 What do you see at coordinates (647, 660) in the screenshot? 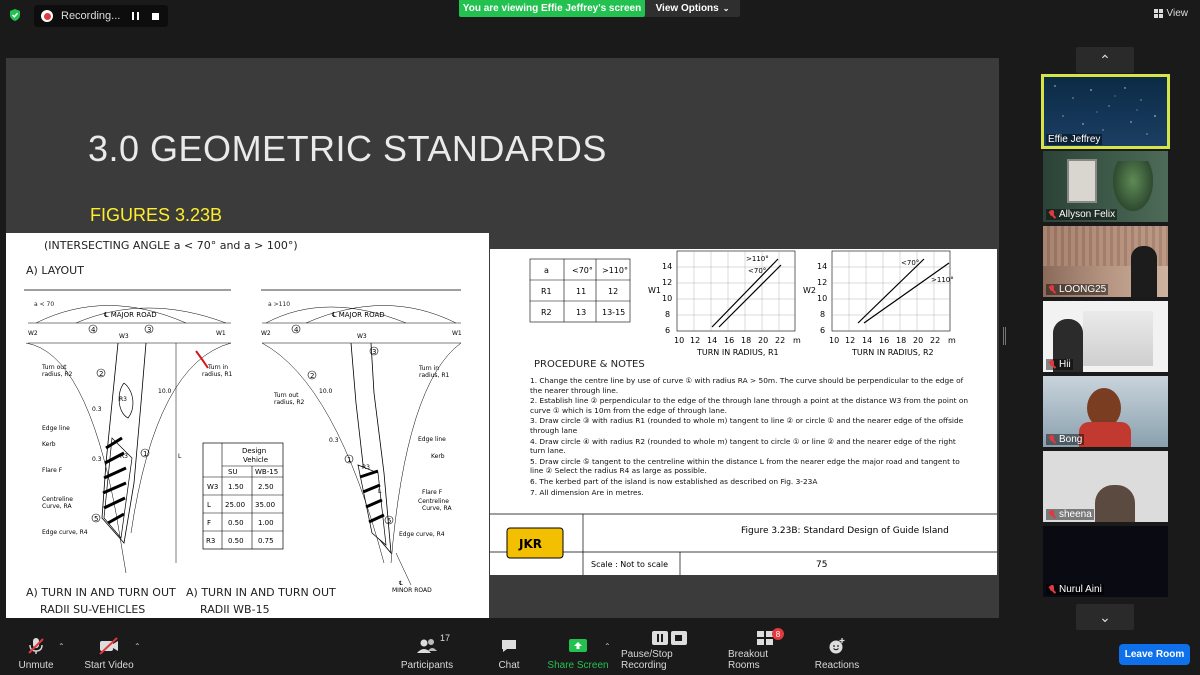
I see `pause-stop-label: Pause/Stop Recording` at bounding box center [647, 660].